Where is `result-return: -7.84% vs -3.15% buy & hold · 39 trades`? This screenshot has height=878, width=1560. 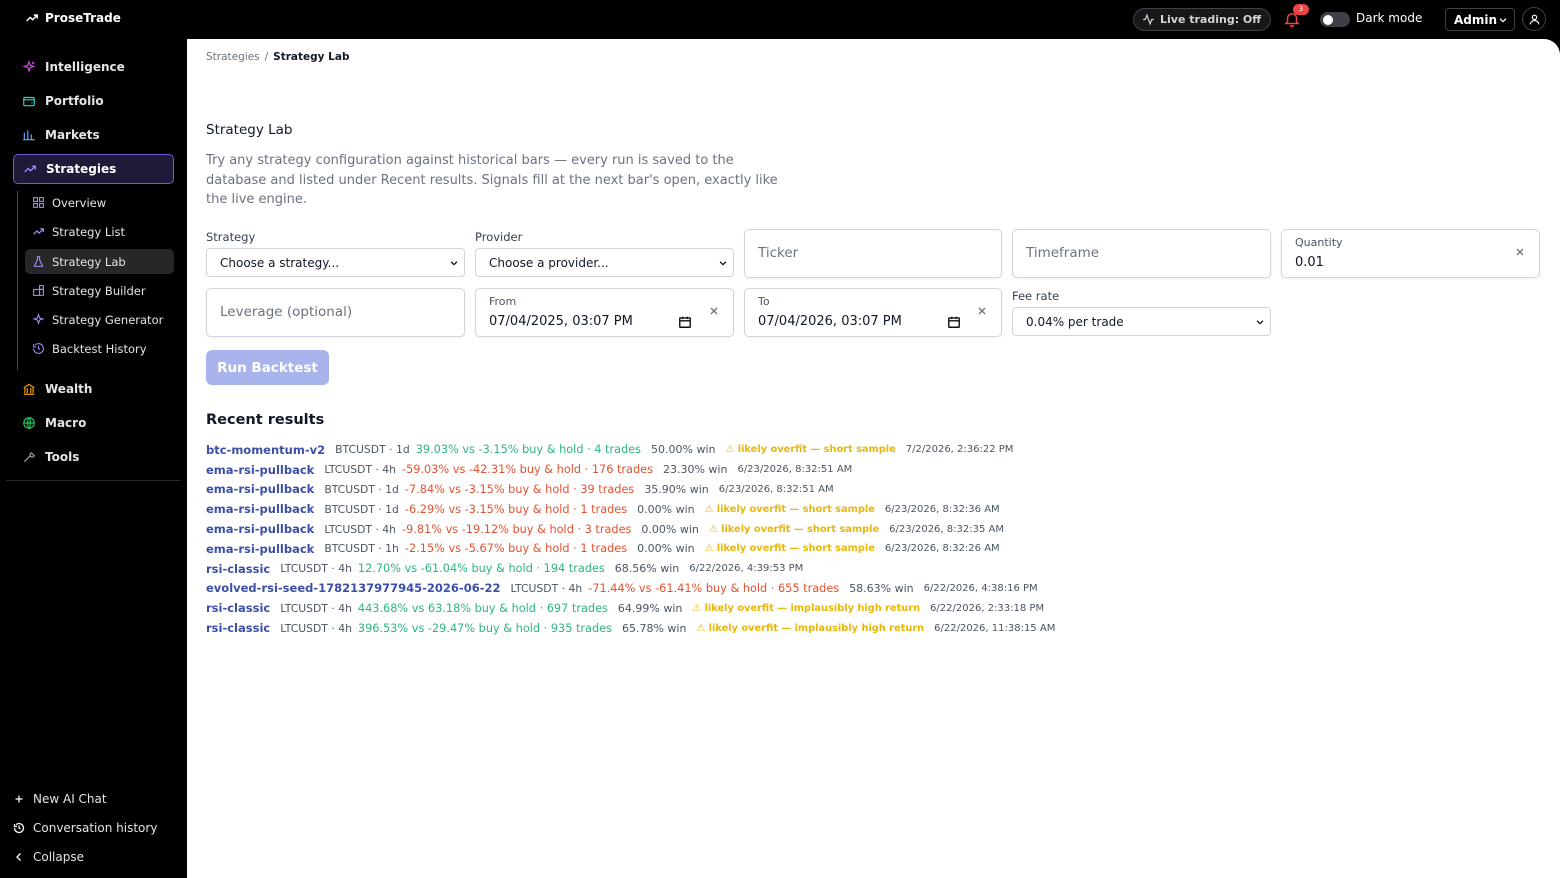 result-return: -7.84% vs -3.15% buy & hold · 39 trades is located at coordinates (519, 489).